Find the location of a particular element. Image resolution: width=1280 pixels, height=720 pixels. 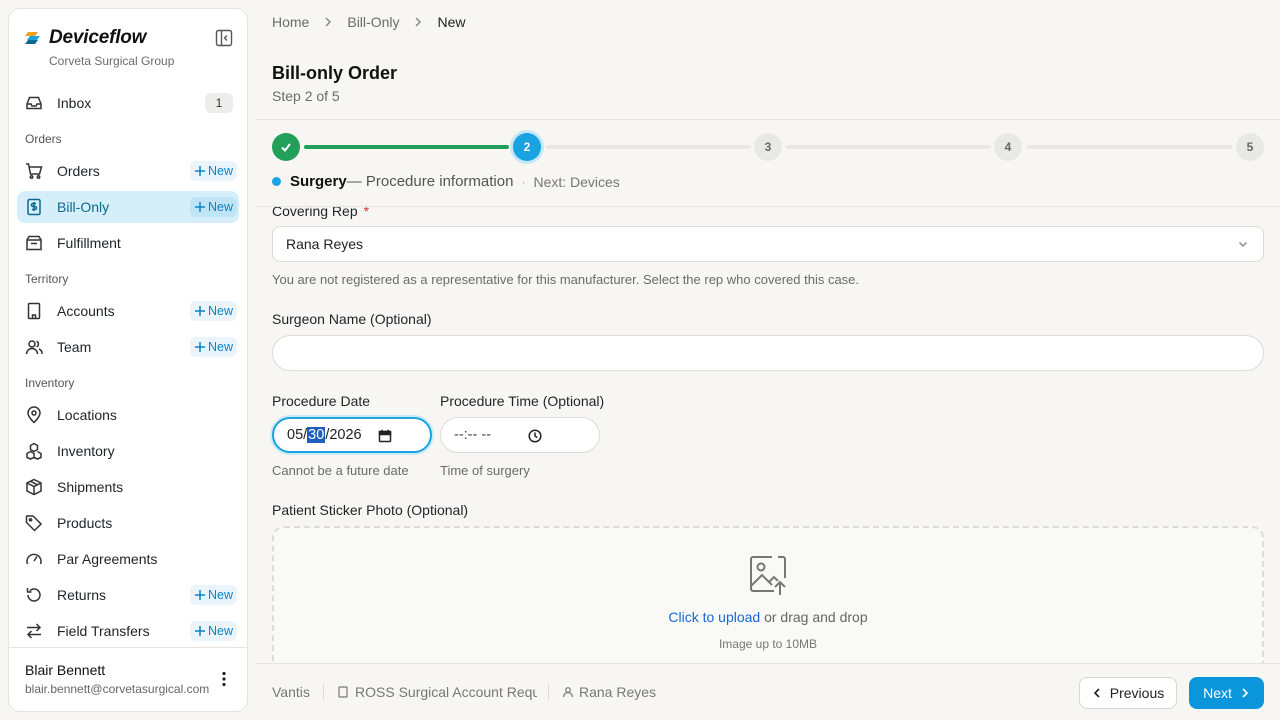

deviceflow-logo-icon is located at coordinates (33, 38).